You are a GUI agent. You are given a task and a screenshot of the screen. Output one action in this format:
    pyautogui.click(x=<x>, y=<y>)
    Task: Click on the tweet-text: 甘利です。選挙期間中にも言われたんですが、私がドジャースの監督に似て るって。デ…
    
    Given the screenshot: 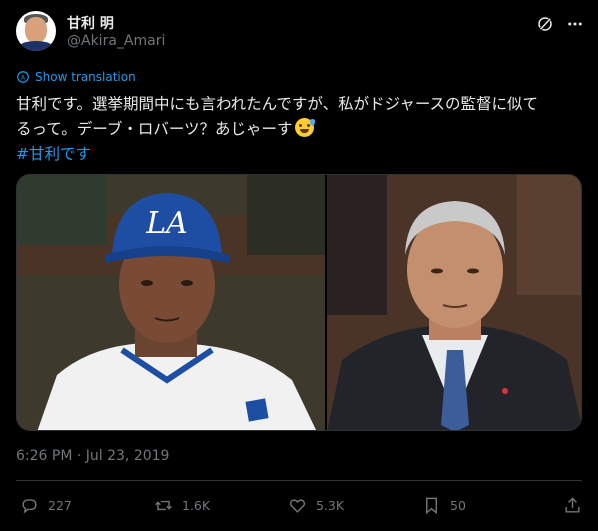 What is the action you would take?
    pyautogui.click(x=301, y=129)
    